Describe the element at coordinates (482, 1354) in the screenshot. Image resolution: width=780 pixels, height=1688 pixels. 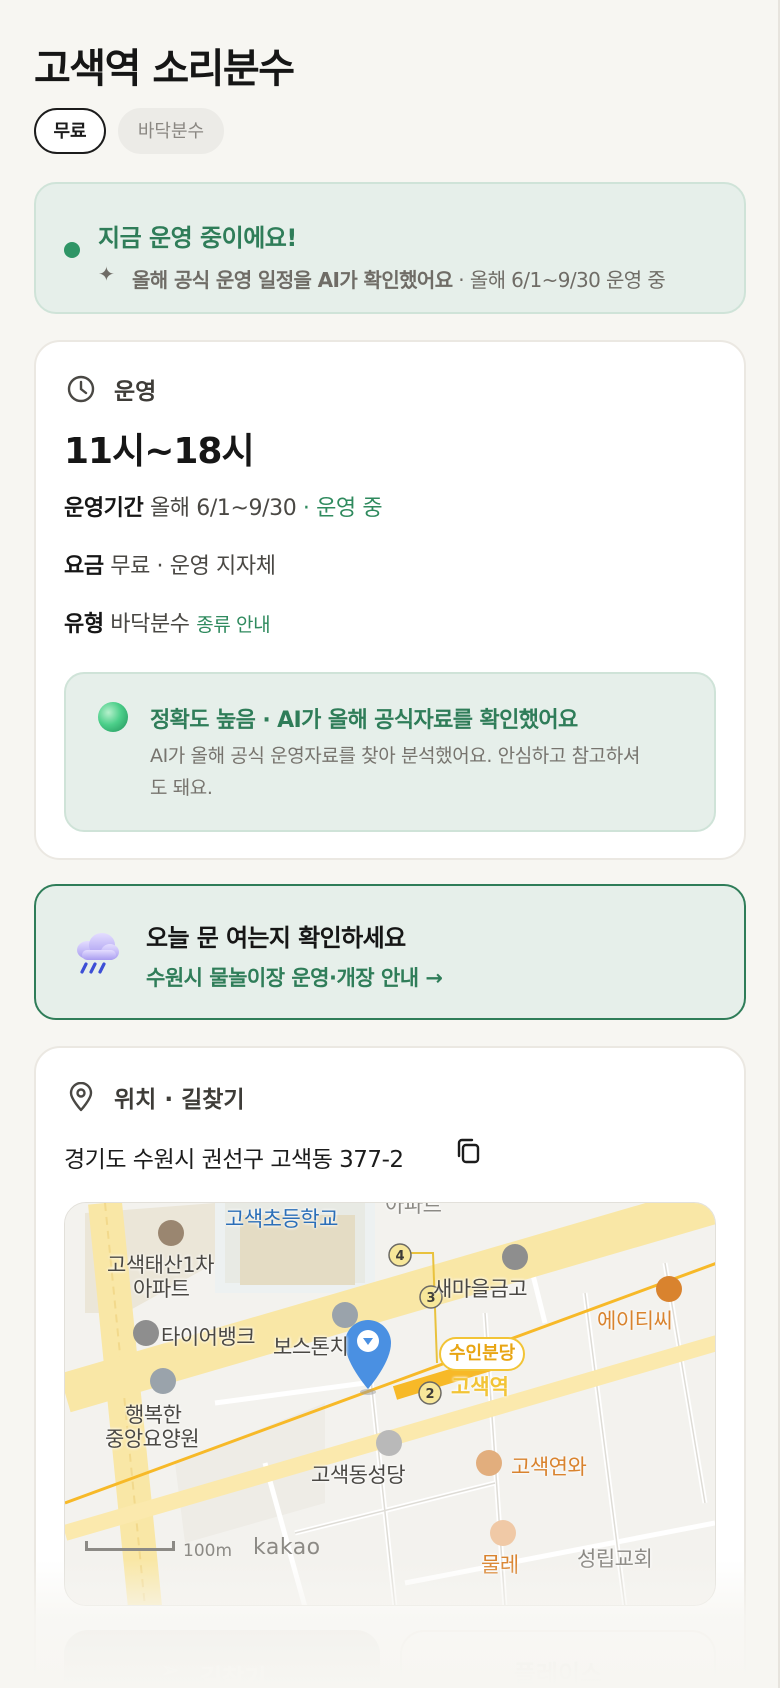
I see `map-station-badge: 수인분당` at that location.